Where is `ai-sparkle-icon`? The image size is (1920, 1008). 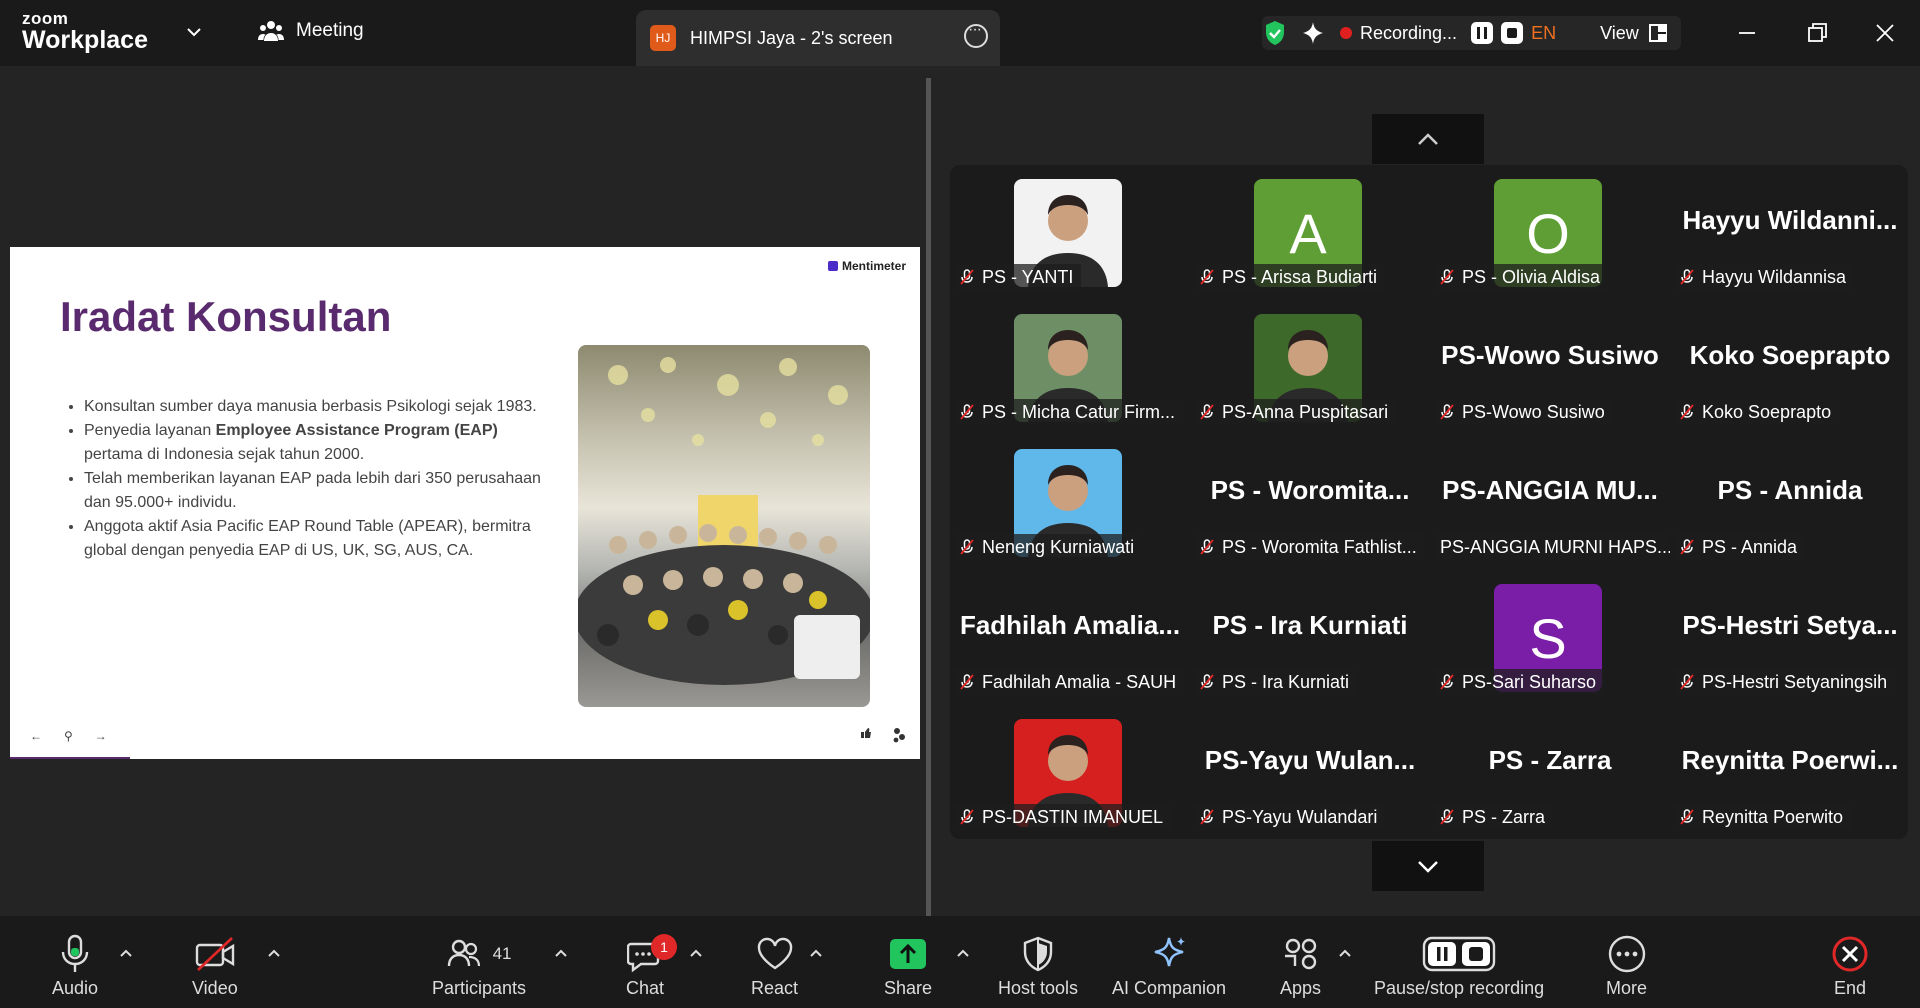 ai-sparkle-icon is located at coordinates (1313, 33).